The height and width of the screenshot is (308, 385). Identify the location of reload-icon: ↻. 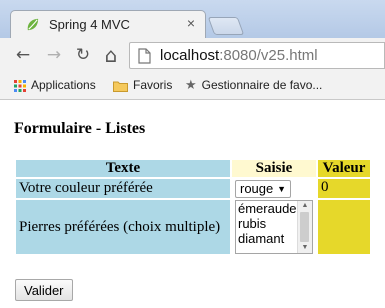
(83, 55).